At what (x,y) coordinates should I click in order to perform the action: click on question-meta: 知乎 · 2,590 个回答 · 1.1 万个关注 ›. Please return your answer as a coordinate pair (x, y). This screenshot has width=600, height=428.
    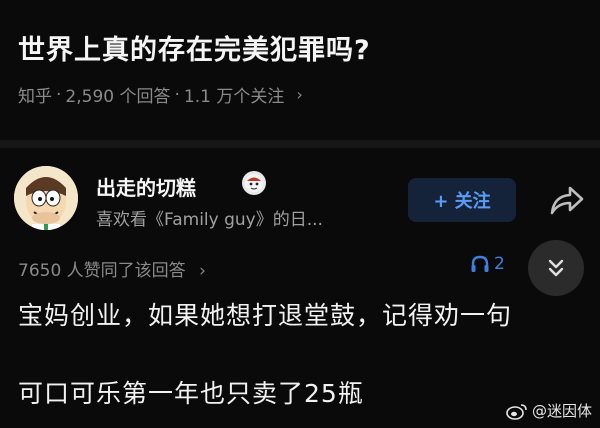
    Looking at the image, I should click on (160, 95).